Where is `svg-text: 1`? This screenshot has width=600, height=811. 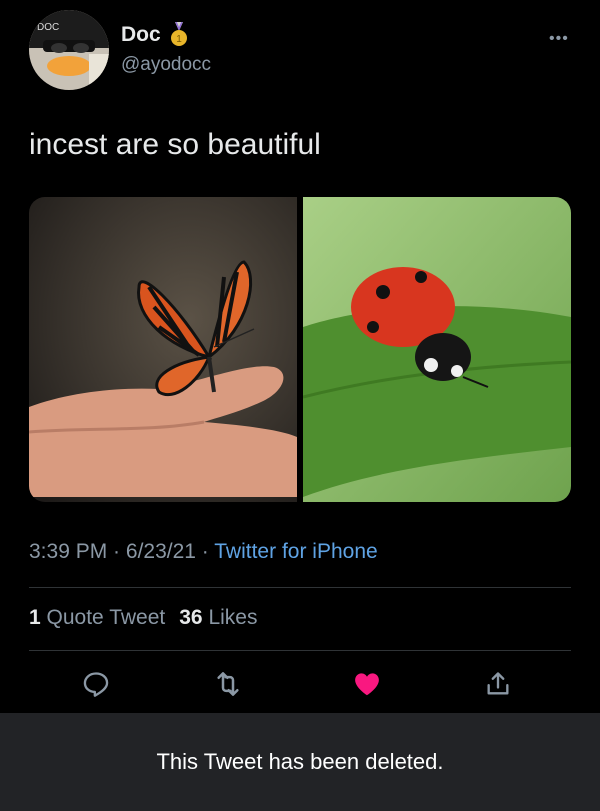 svg-text: 1 is located at coordinates (179, 39).